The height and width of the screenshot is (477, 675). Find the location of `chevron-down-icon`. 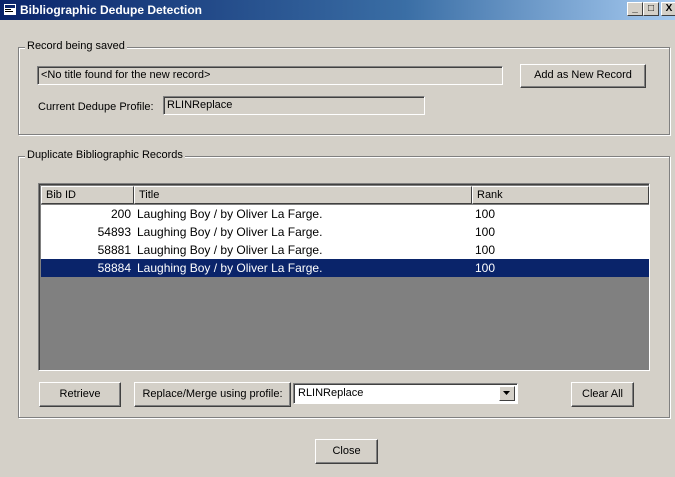

chevron-down-icon is located at coordinates (506, 393).